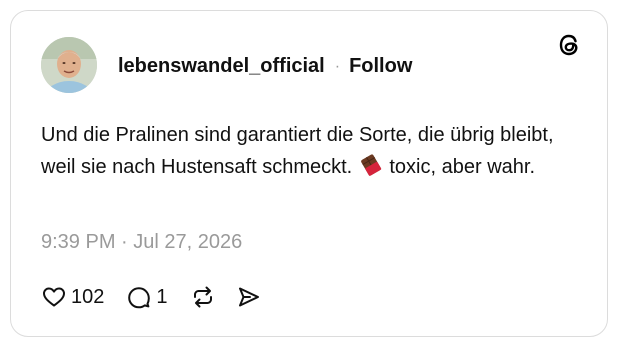 This screenshot has width=620, height=349. What do you see at coordinates (371, 170) in the screenshot?
I see `chocolate-bar-icon` at bounding box center [371, 170].